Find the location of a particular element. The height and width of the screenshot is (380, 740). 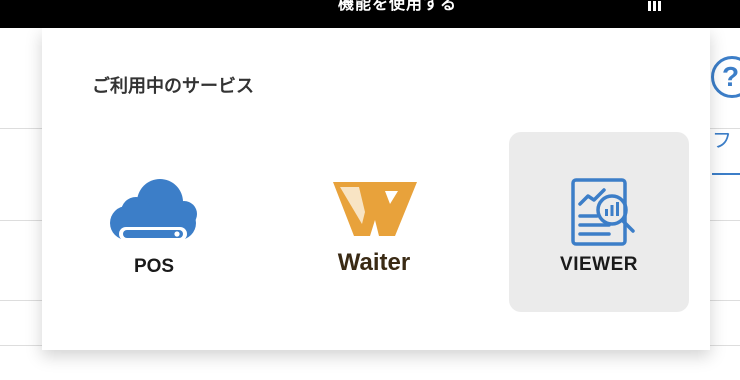

top-bar-text: 機能を使用する is located at coordinates (398, 6).